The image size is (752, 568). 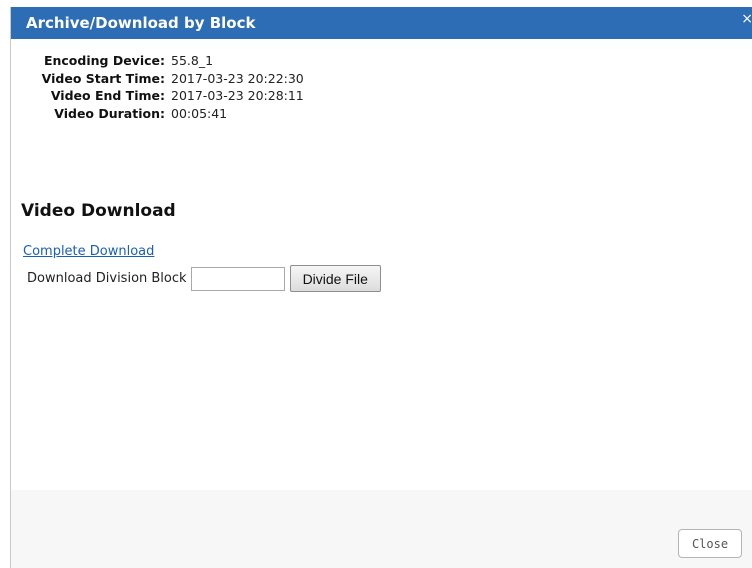 What do you see at coordinates (335, 278) in the screenshot?
I see `divide-file-button: Divide File` at bounding box center [335, 278].